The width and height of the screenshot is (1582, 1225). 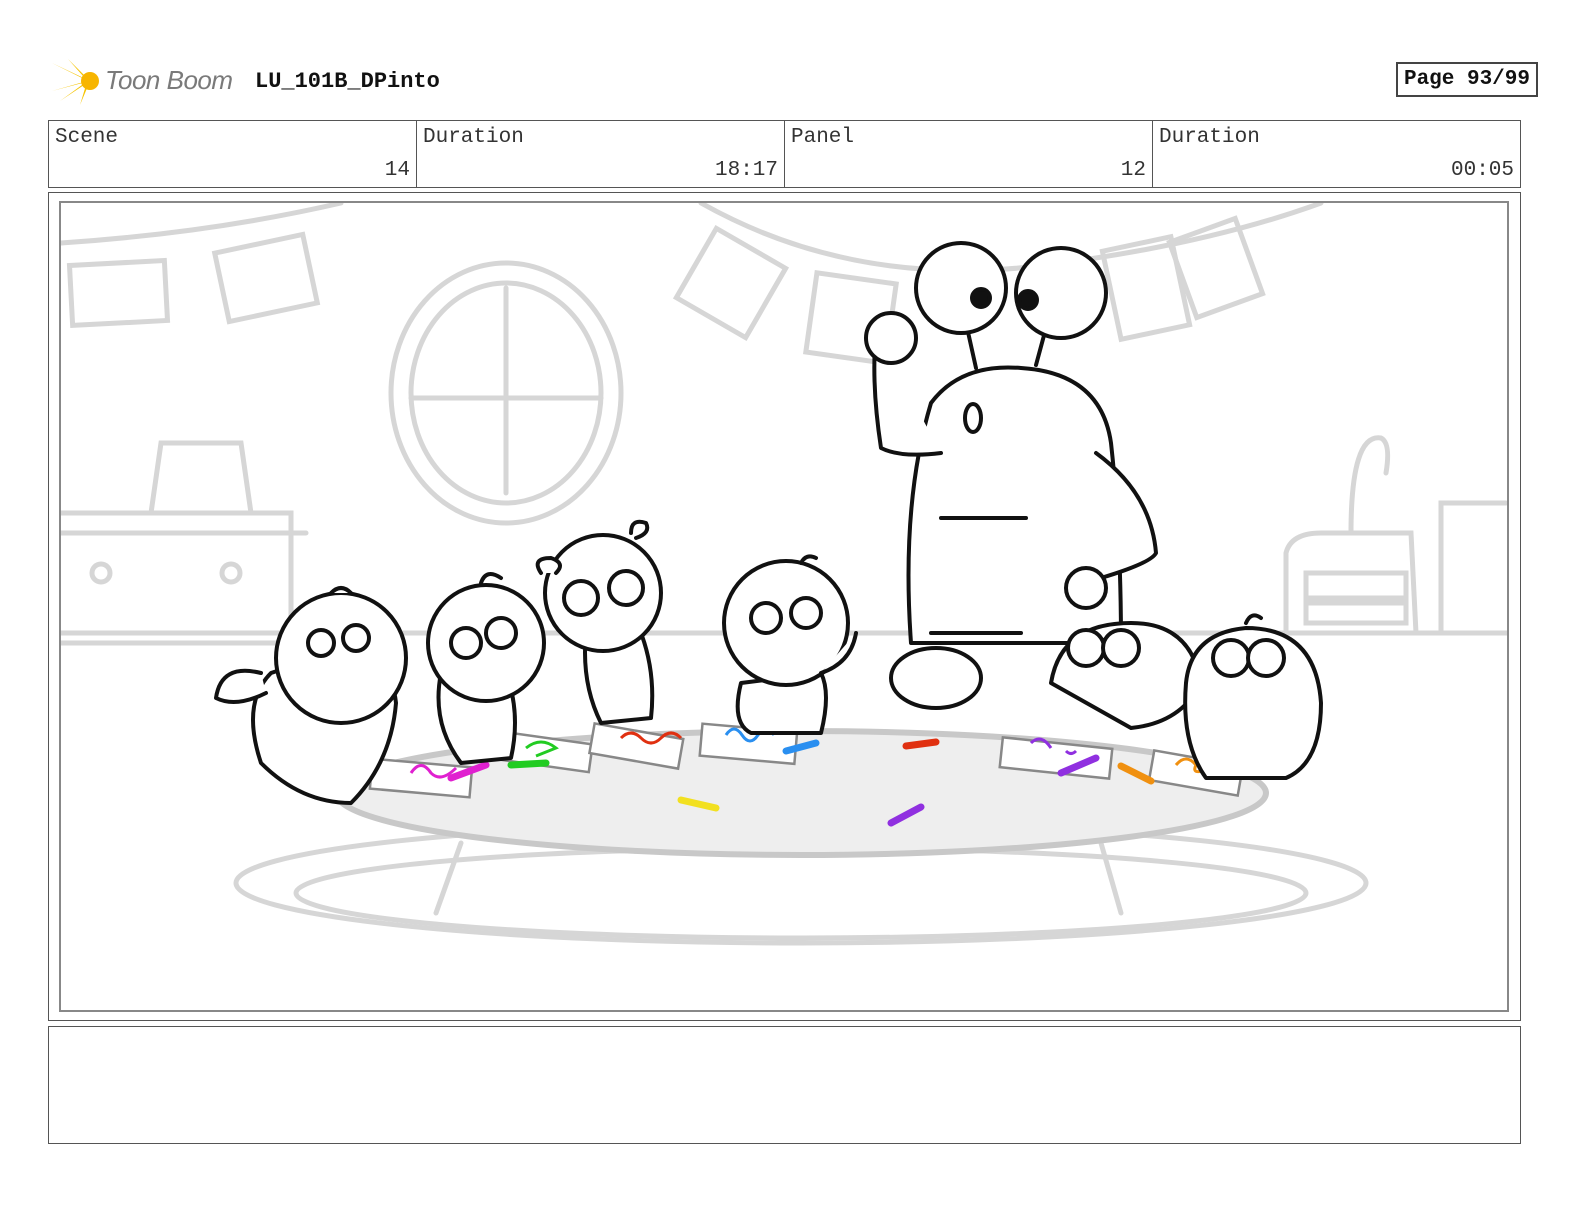 I want to click on panel-notes, so click(x=784, y=1085).